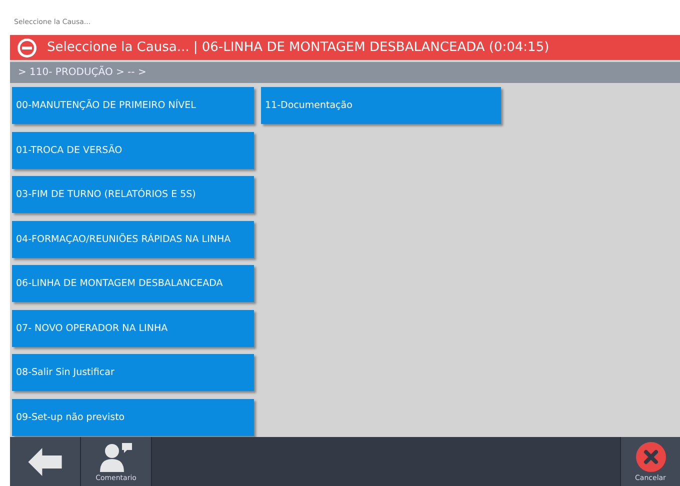 The image size is (680, 486). What do you see at coordinates (133, 372) in the screenshot?
I see `cause-button: 08-Salir Sin Justificar` at bounding box center [133, 372].